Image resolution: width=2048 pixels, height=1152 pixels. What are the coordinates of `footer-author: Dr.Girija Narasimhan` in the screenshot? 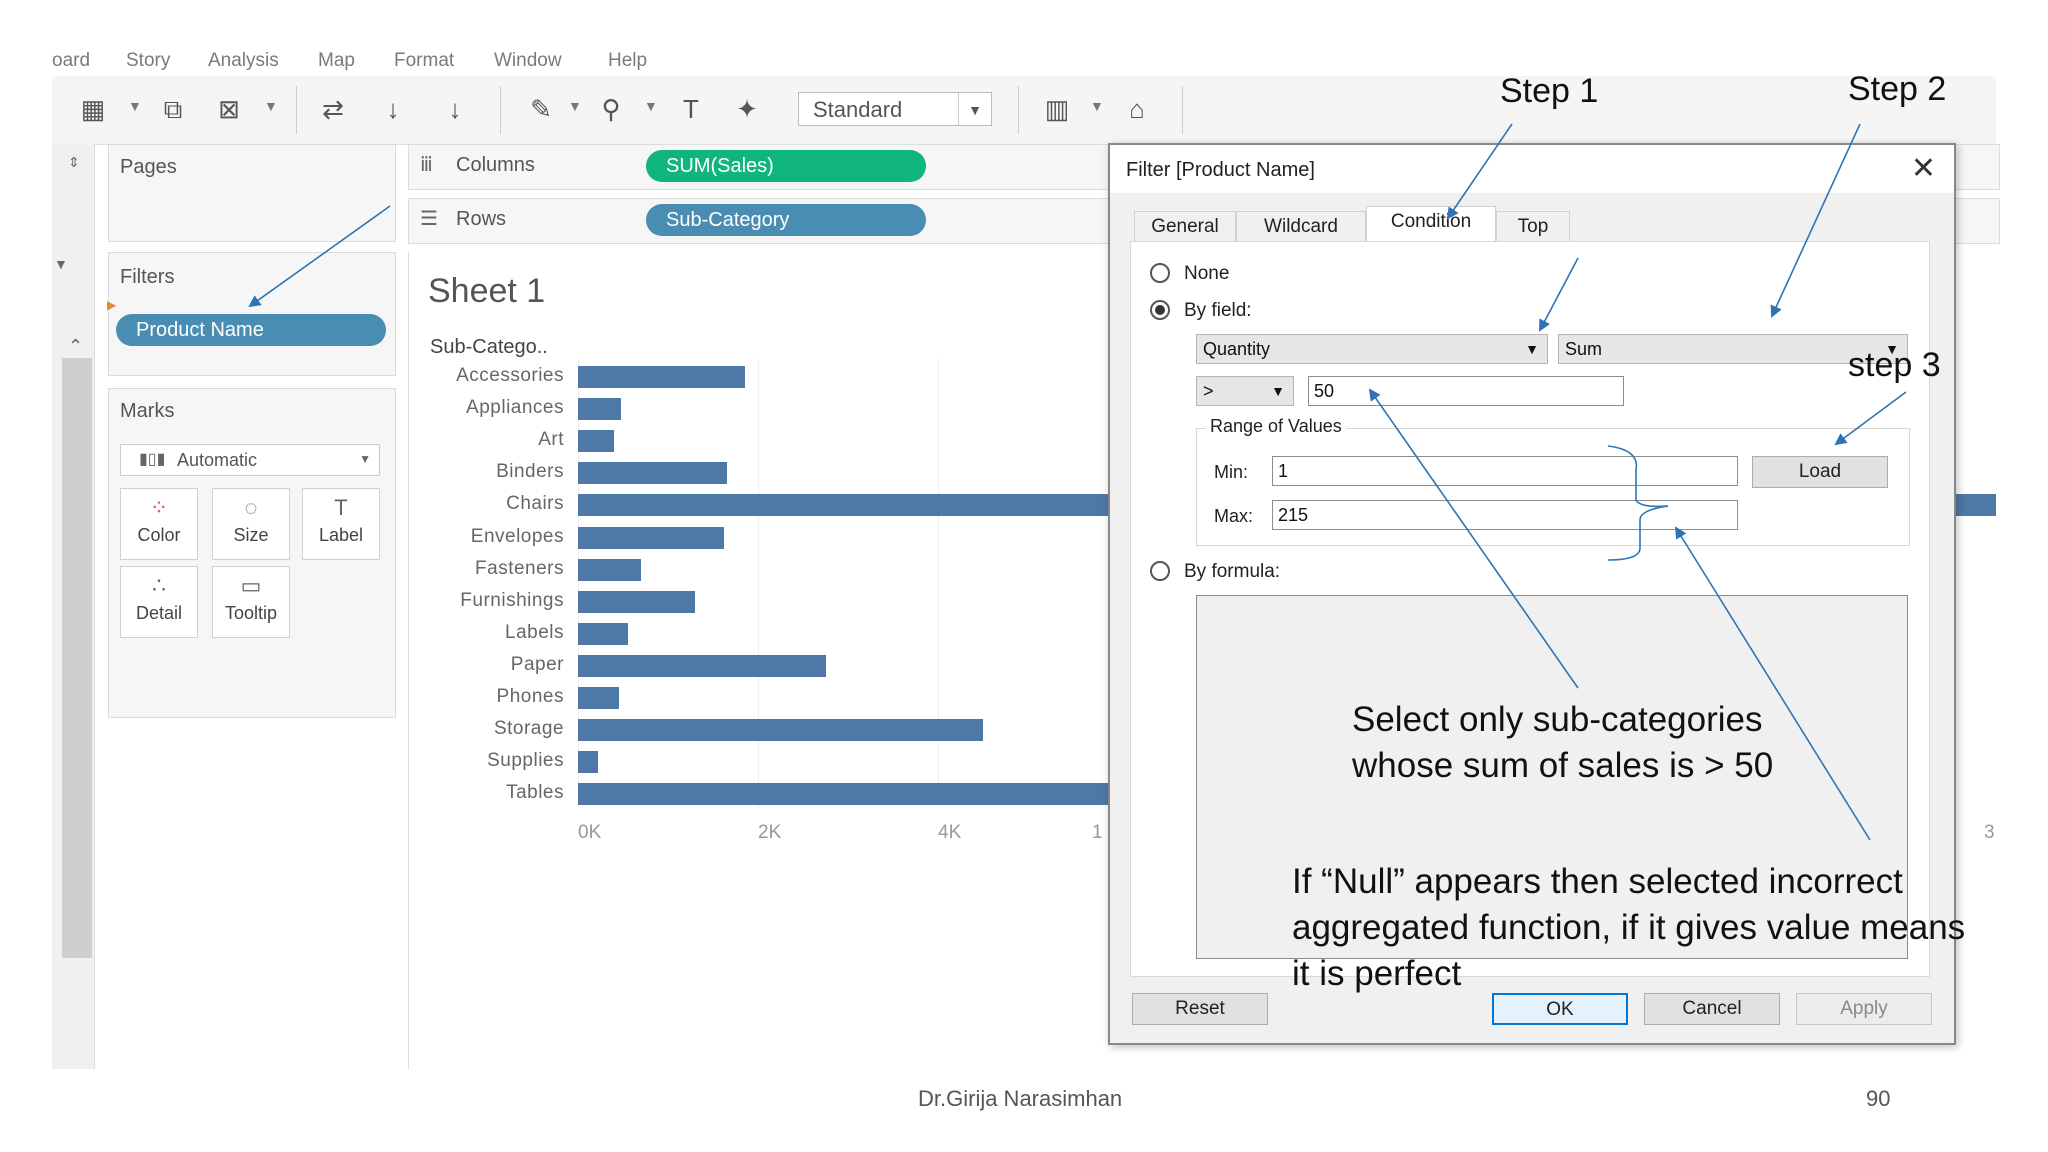 It's located at (1020, 1098).